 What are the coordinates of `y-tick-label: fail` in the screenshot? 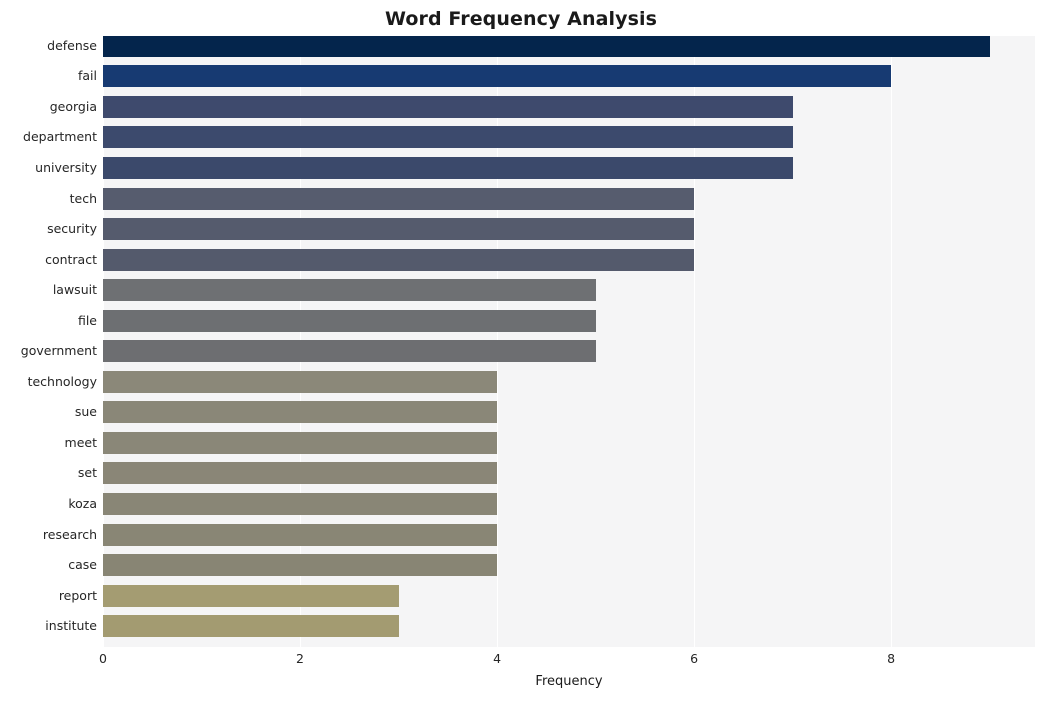 It's located at (87, 76).